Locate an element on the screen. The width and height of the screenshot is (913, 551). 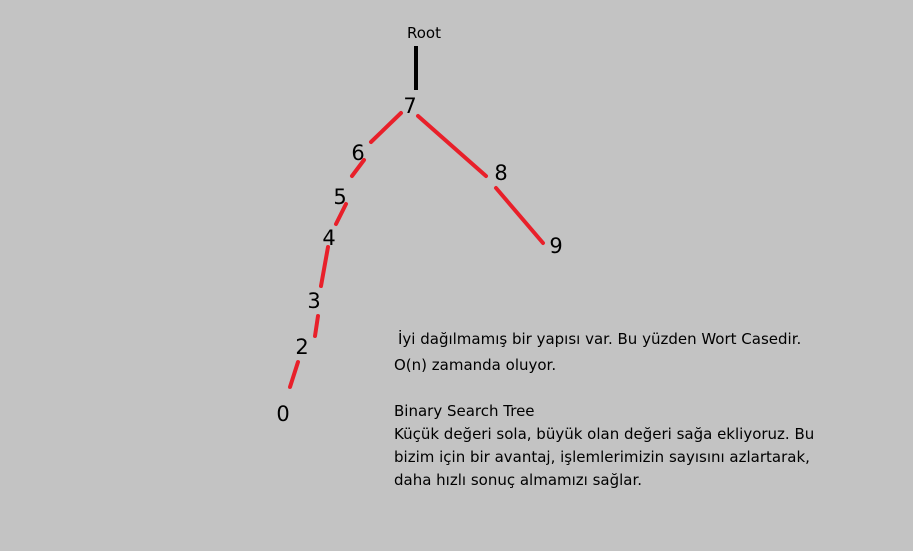
tree-node-6: 6 is located at coordinates (358, 153).